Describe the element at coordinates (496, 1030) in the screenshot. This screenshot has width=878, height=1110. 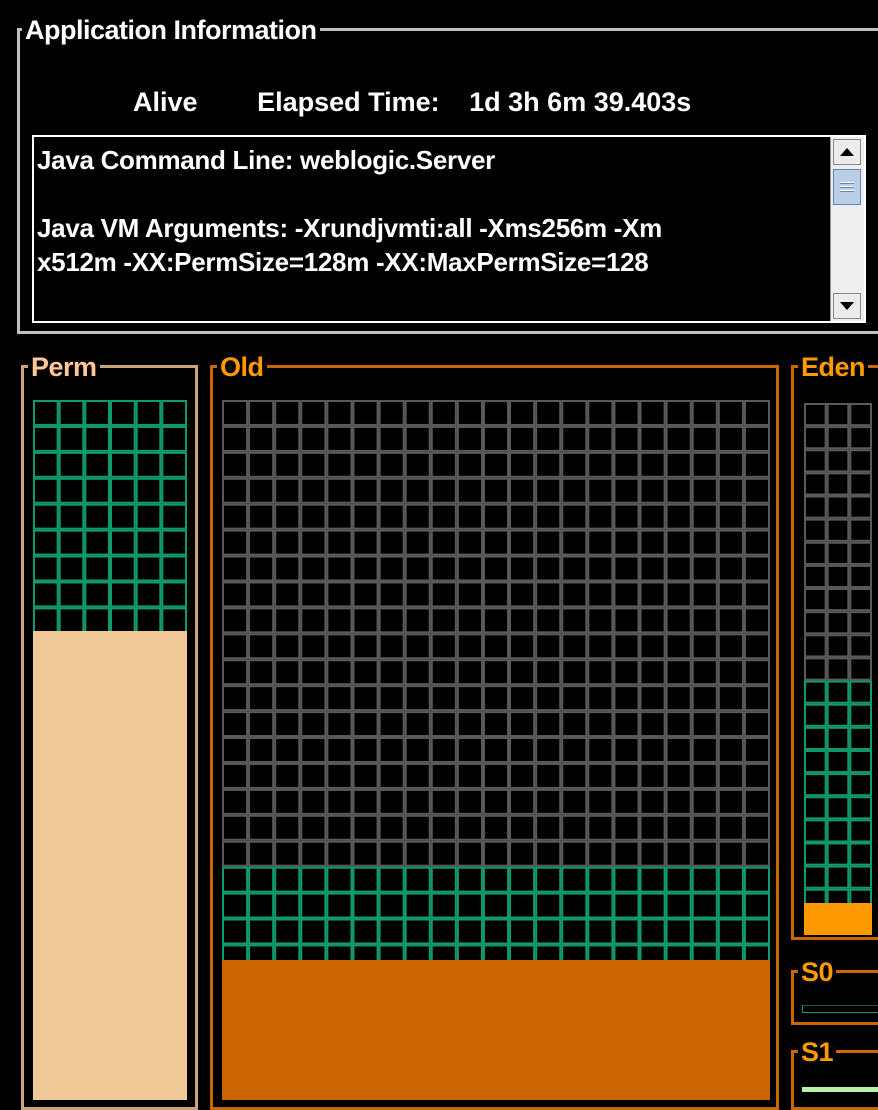
I see `old-used-fill` at that location.